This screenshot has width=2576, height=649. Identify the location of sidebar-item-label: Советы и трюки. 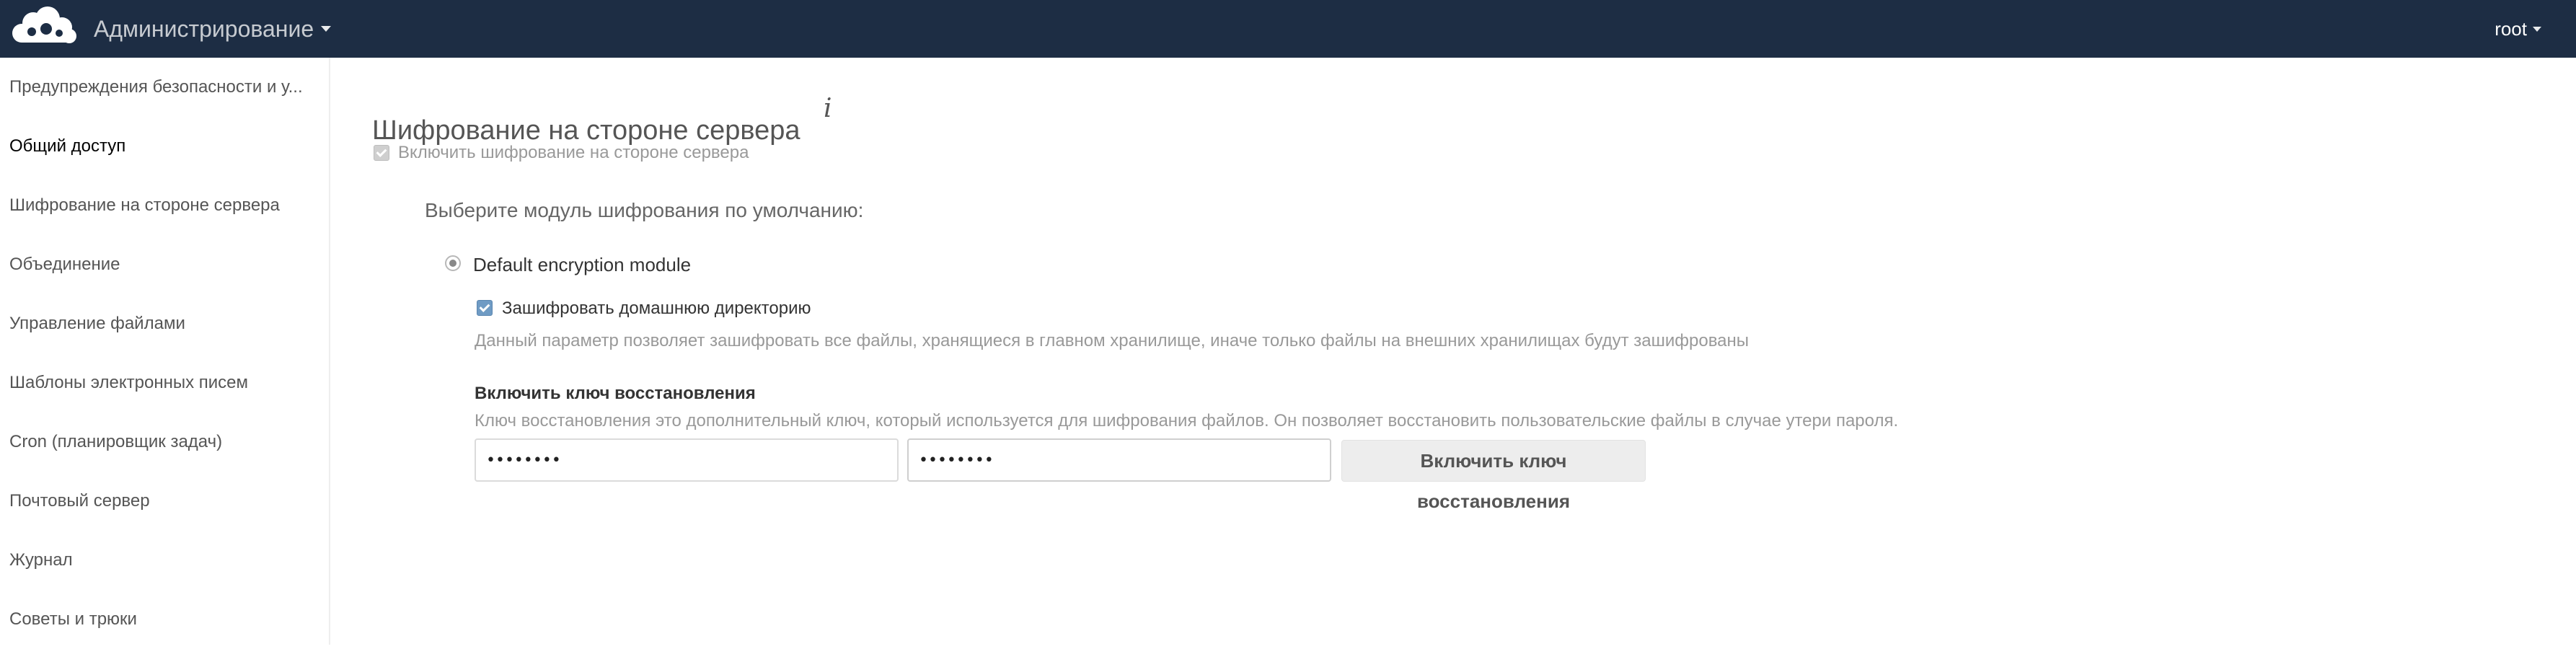
(73, 619).